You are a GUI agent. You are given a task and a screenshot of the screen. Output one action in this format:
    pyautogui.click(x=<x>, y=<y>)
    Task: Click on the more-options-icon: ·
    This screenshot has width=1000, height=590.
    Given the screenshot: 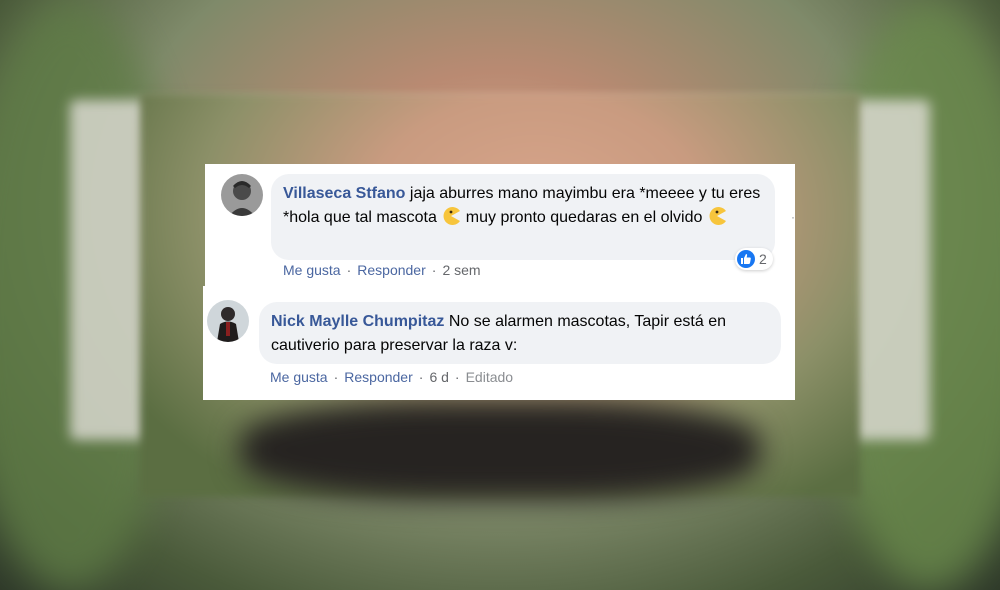 What is the action you would take?
    pyautogui.click(x=793, y=217)
    